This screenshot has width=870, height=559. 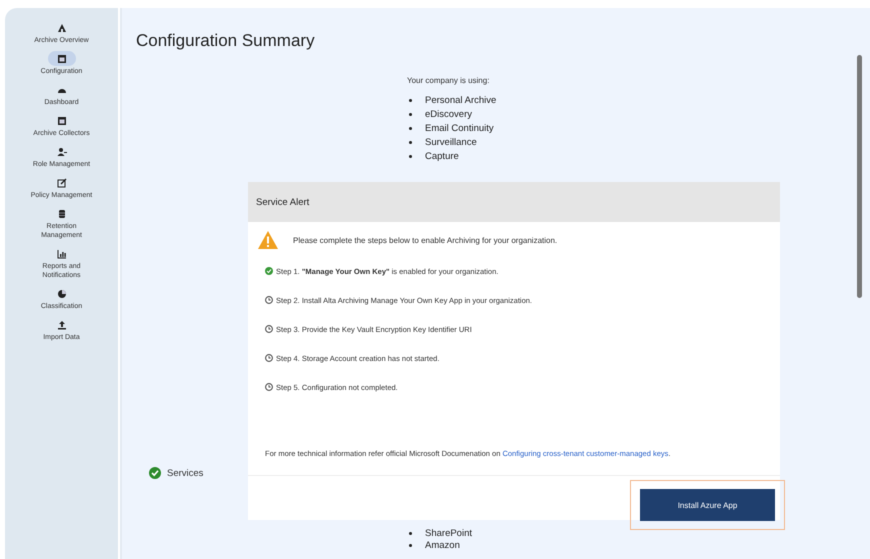 What do you see at coordinates (268, 240) in the screenshot?
I see `warning-icon` at bounding box center [268, 240].